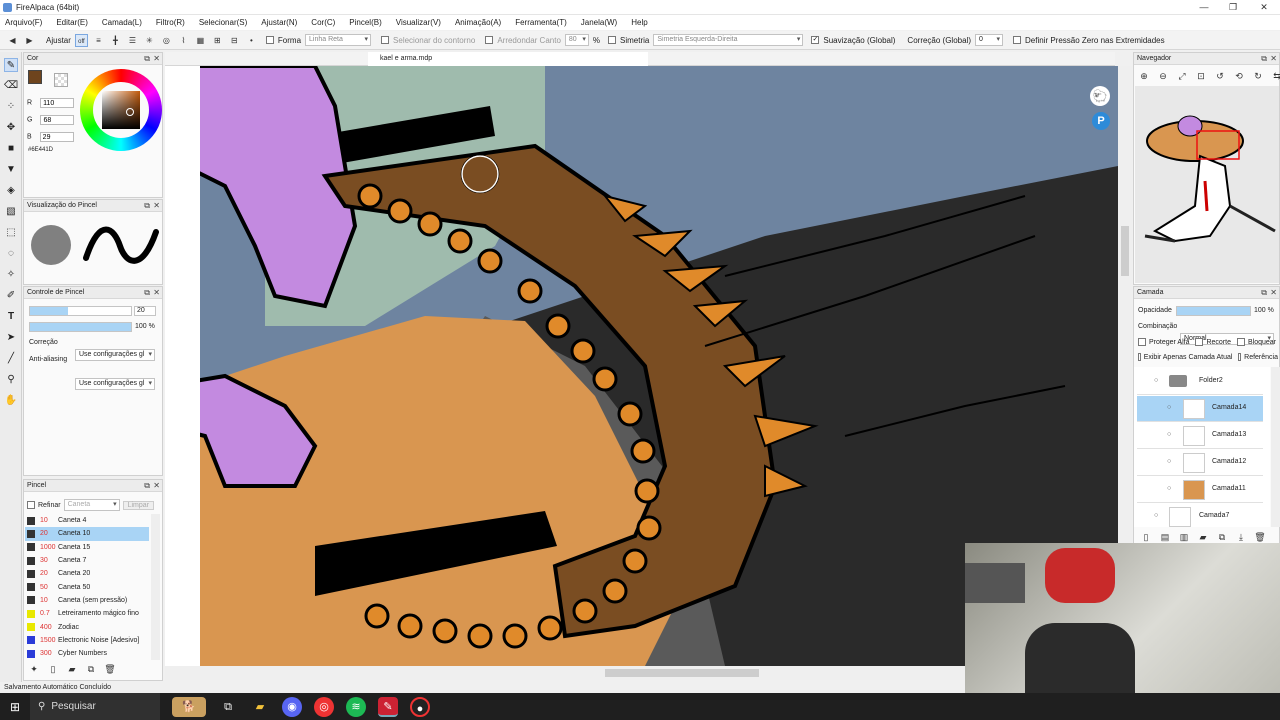  What do you see at coordinates (115, 384) in the screenshot?
I see `antialias-dropdown: Use configurações gl` at bounding box center [115, 384].